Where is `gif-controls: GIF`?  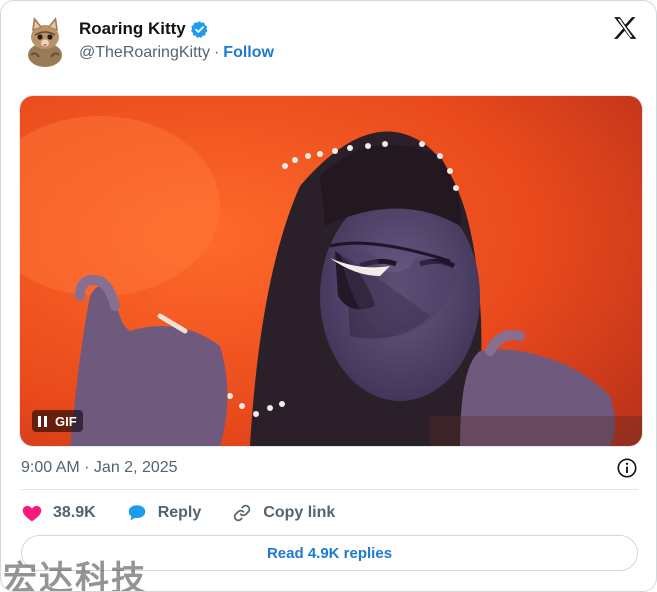 gif-controls: GIF is located at coordinates (57, 421).